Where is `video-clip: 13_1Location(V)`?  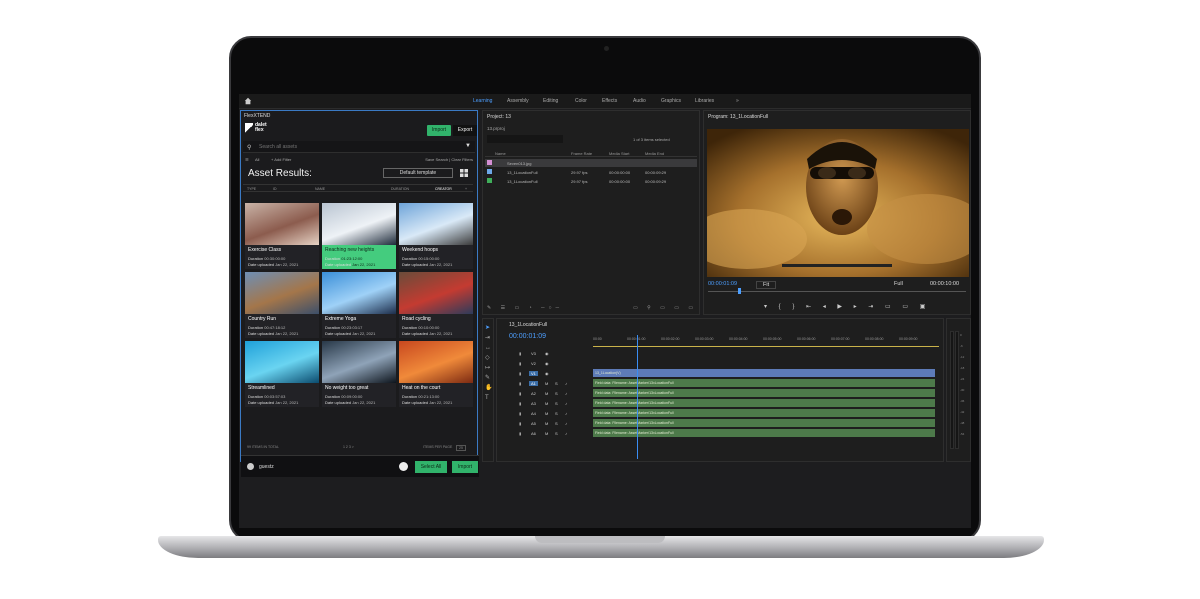
video-clip: 13_1Location(V) is located at coordinates (764, 373).